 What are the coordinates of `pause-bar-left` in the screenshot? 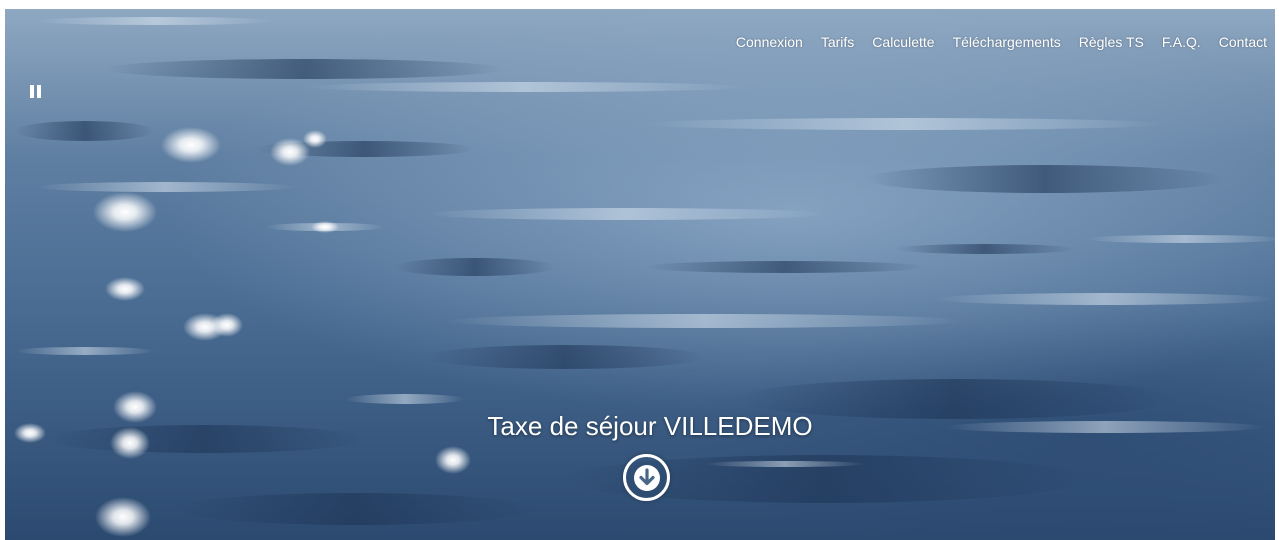 It's located at (32, 91).